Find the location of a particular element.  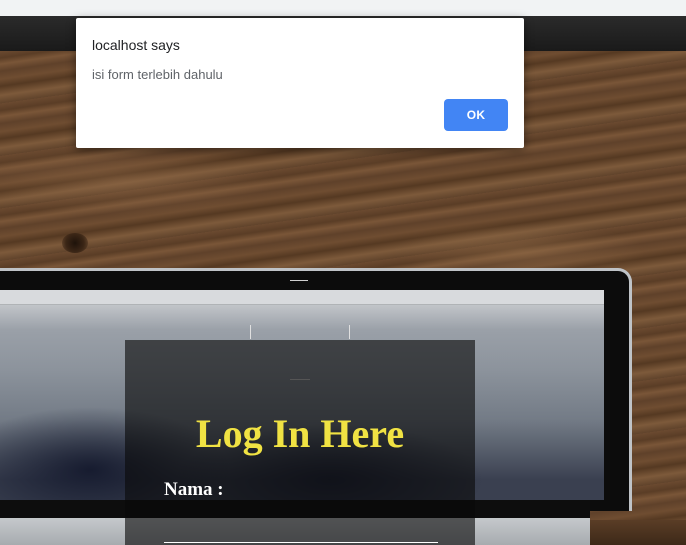

desk-corner is located at coordinates (638, 532).